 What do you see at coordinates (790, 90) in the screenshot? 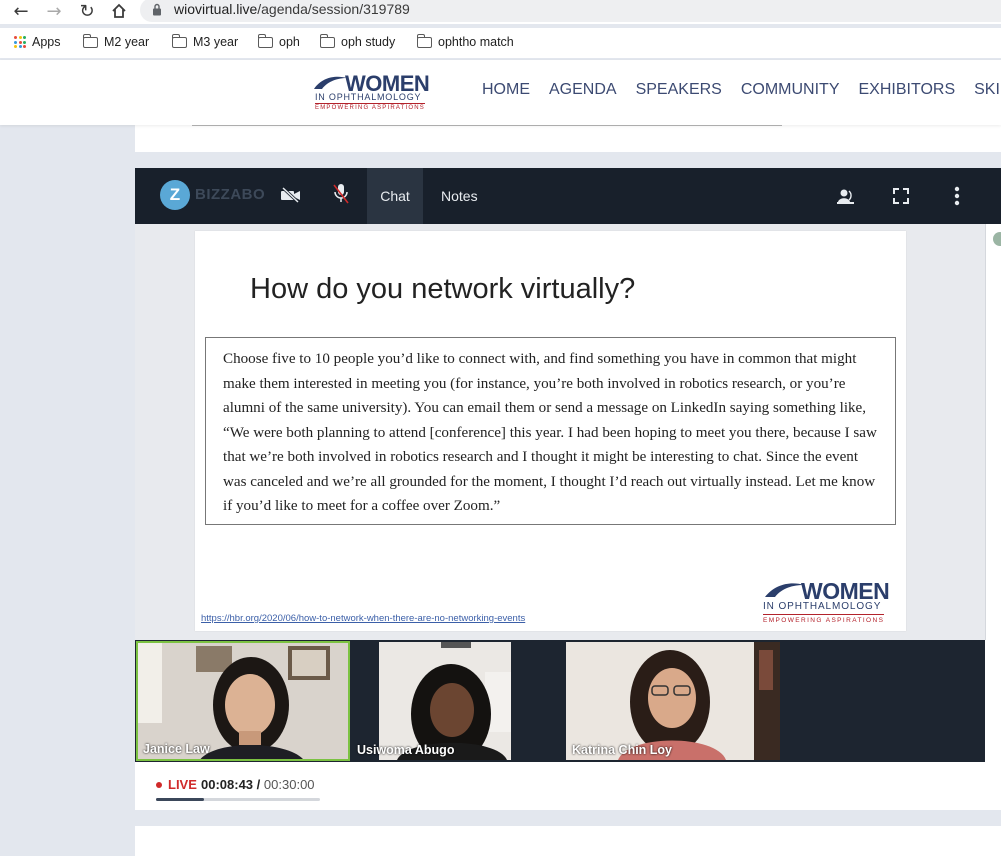
I see `nav-community: COMMUNITY` at bounding box center [790, 90].